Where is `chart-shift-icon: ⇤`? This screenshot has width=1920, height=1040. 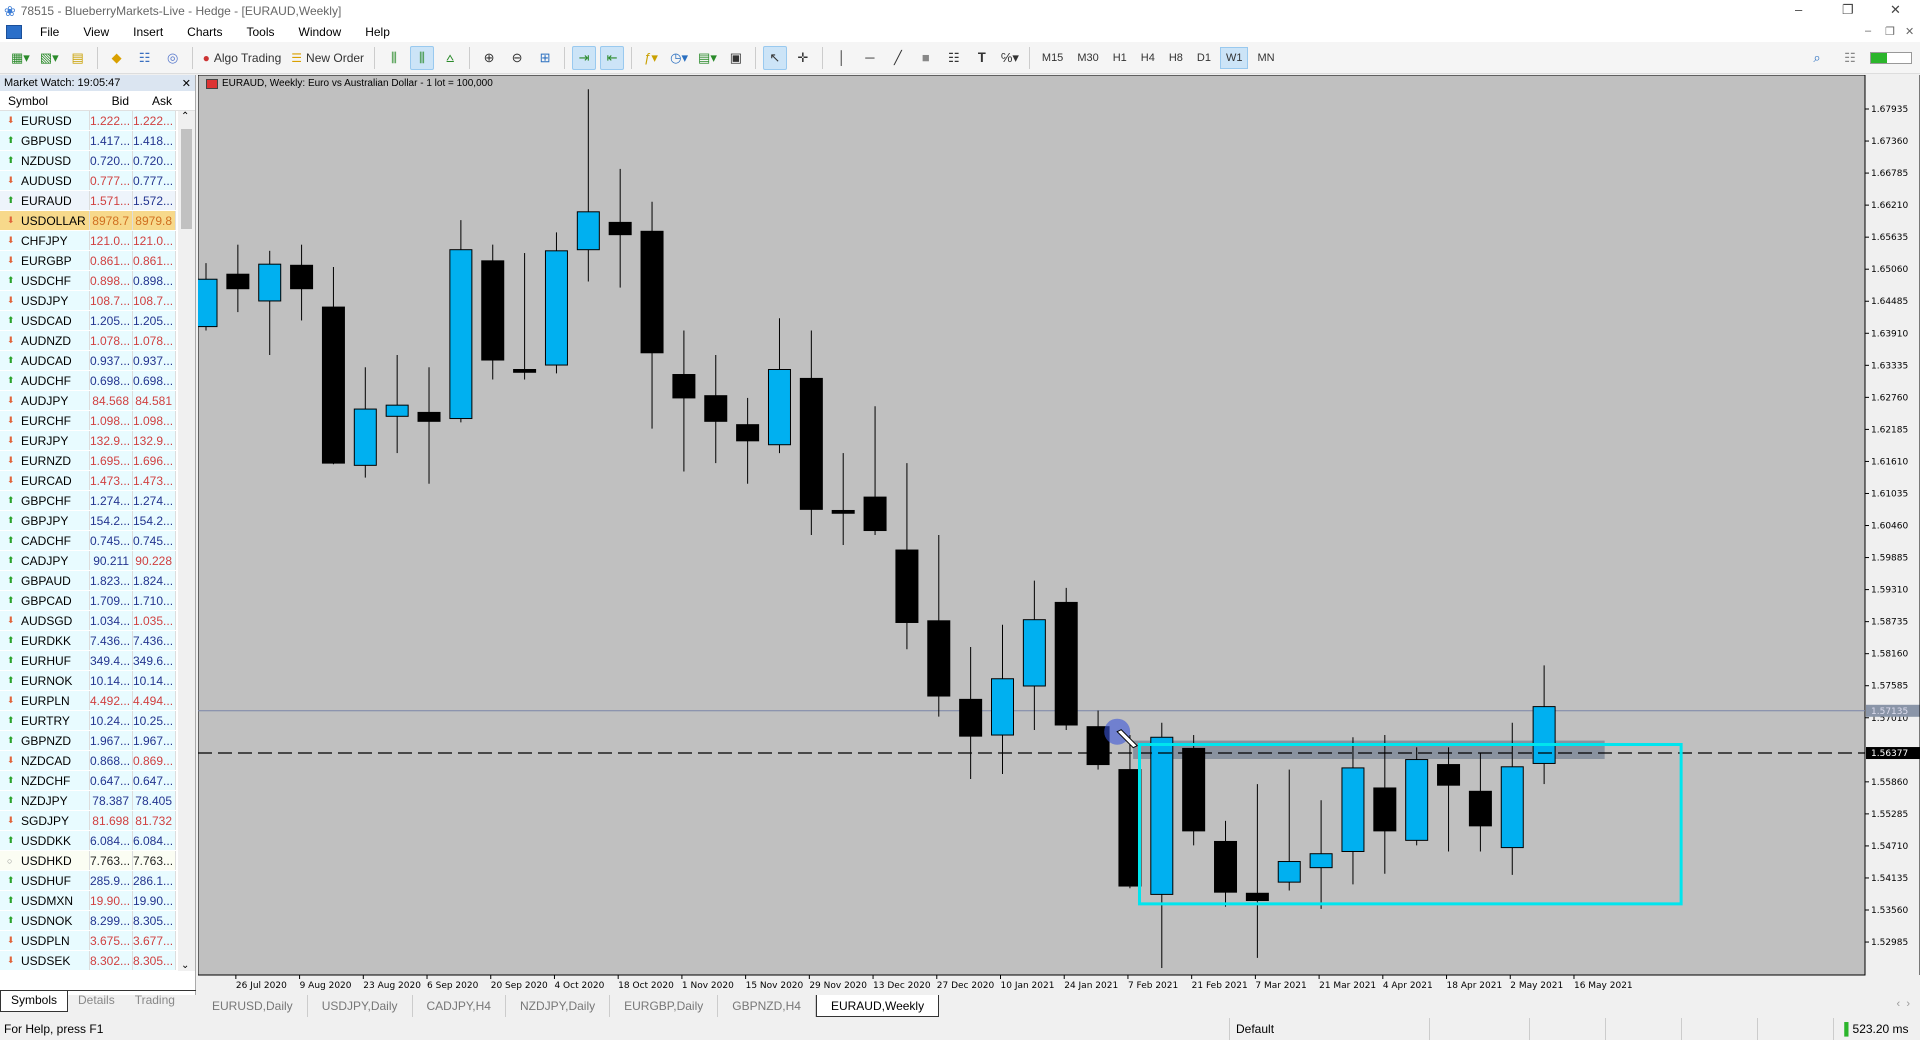 chart-shift-icon: ⇤ is located at coordinates (612, 57).